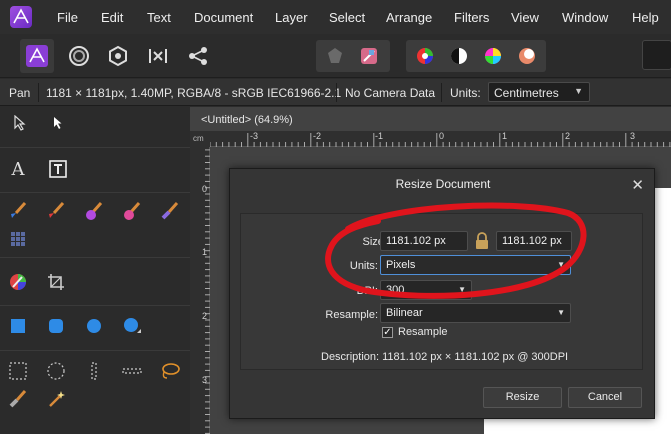 This screenshot has height=434, width=671. What do you see at coordinates (493, 56) in the screenshot?
I see `hue-icon` at bounding box center [493, 56].